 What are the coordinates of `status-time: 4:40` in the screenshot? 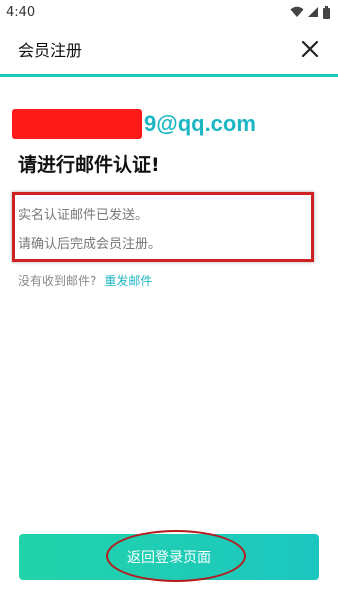 It's located at (21, 12).